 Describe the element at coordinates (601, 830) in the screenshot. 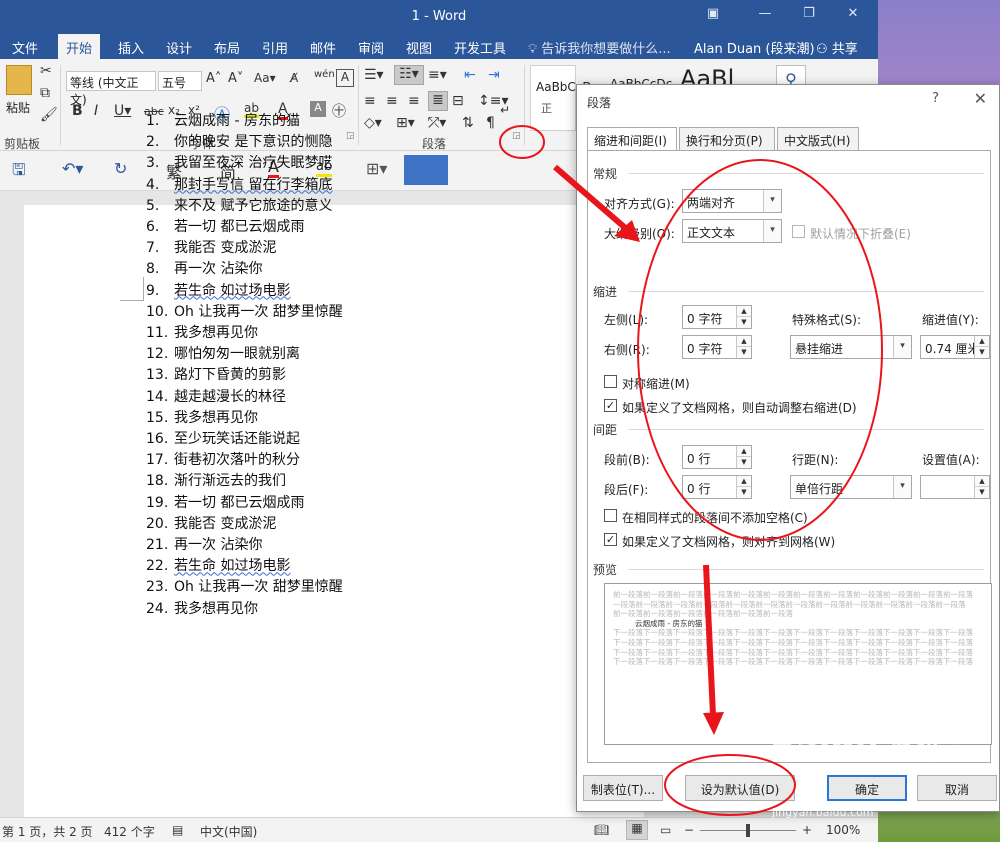

I see `read-mode-icon: 📖︎` at that location.